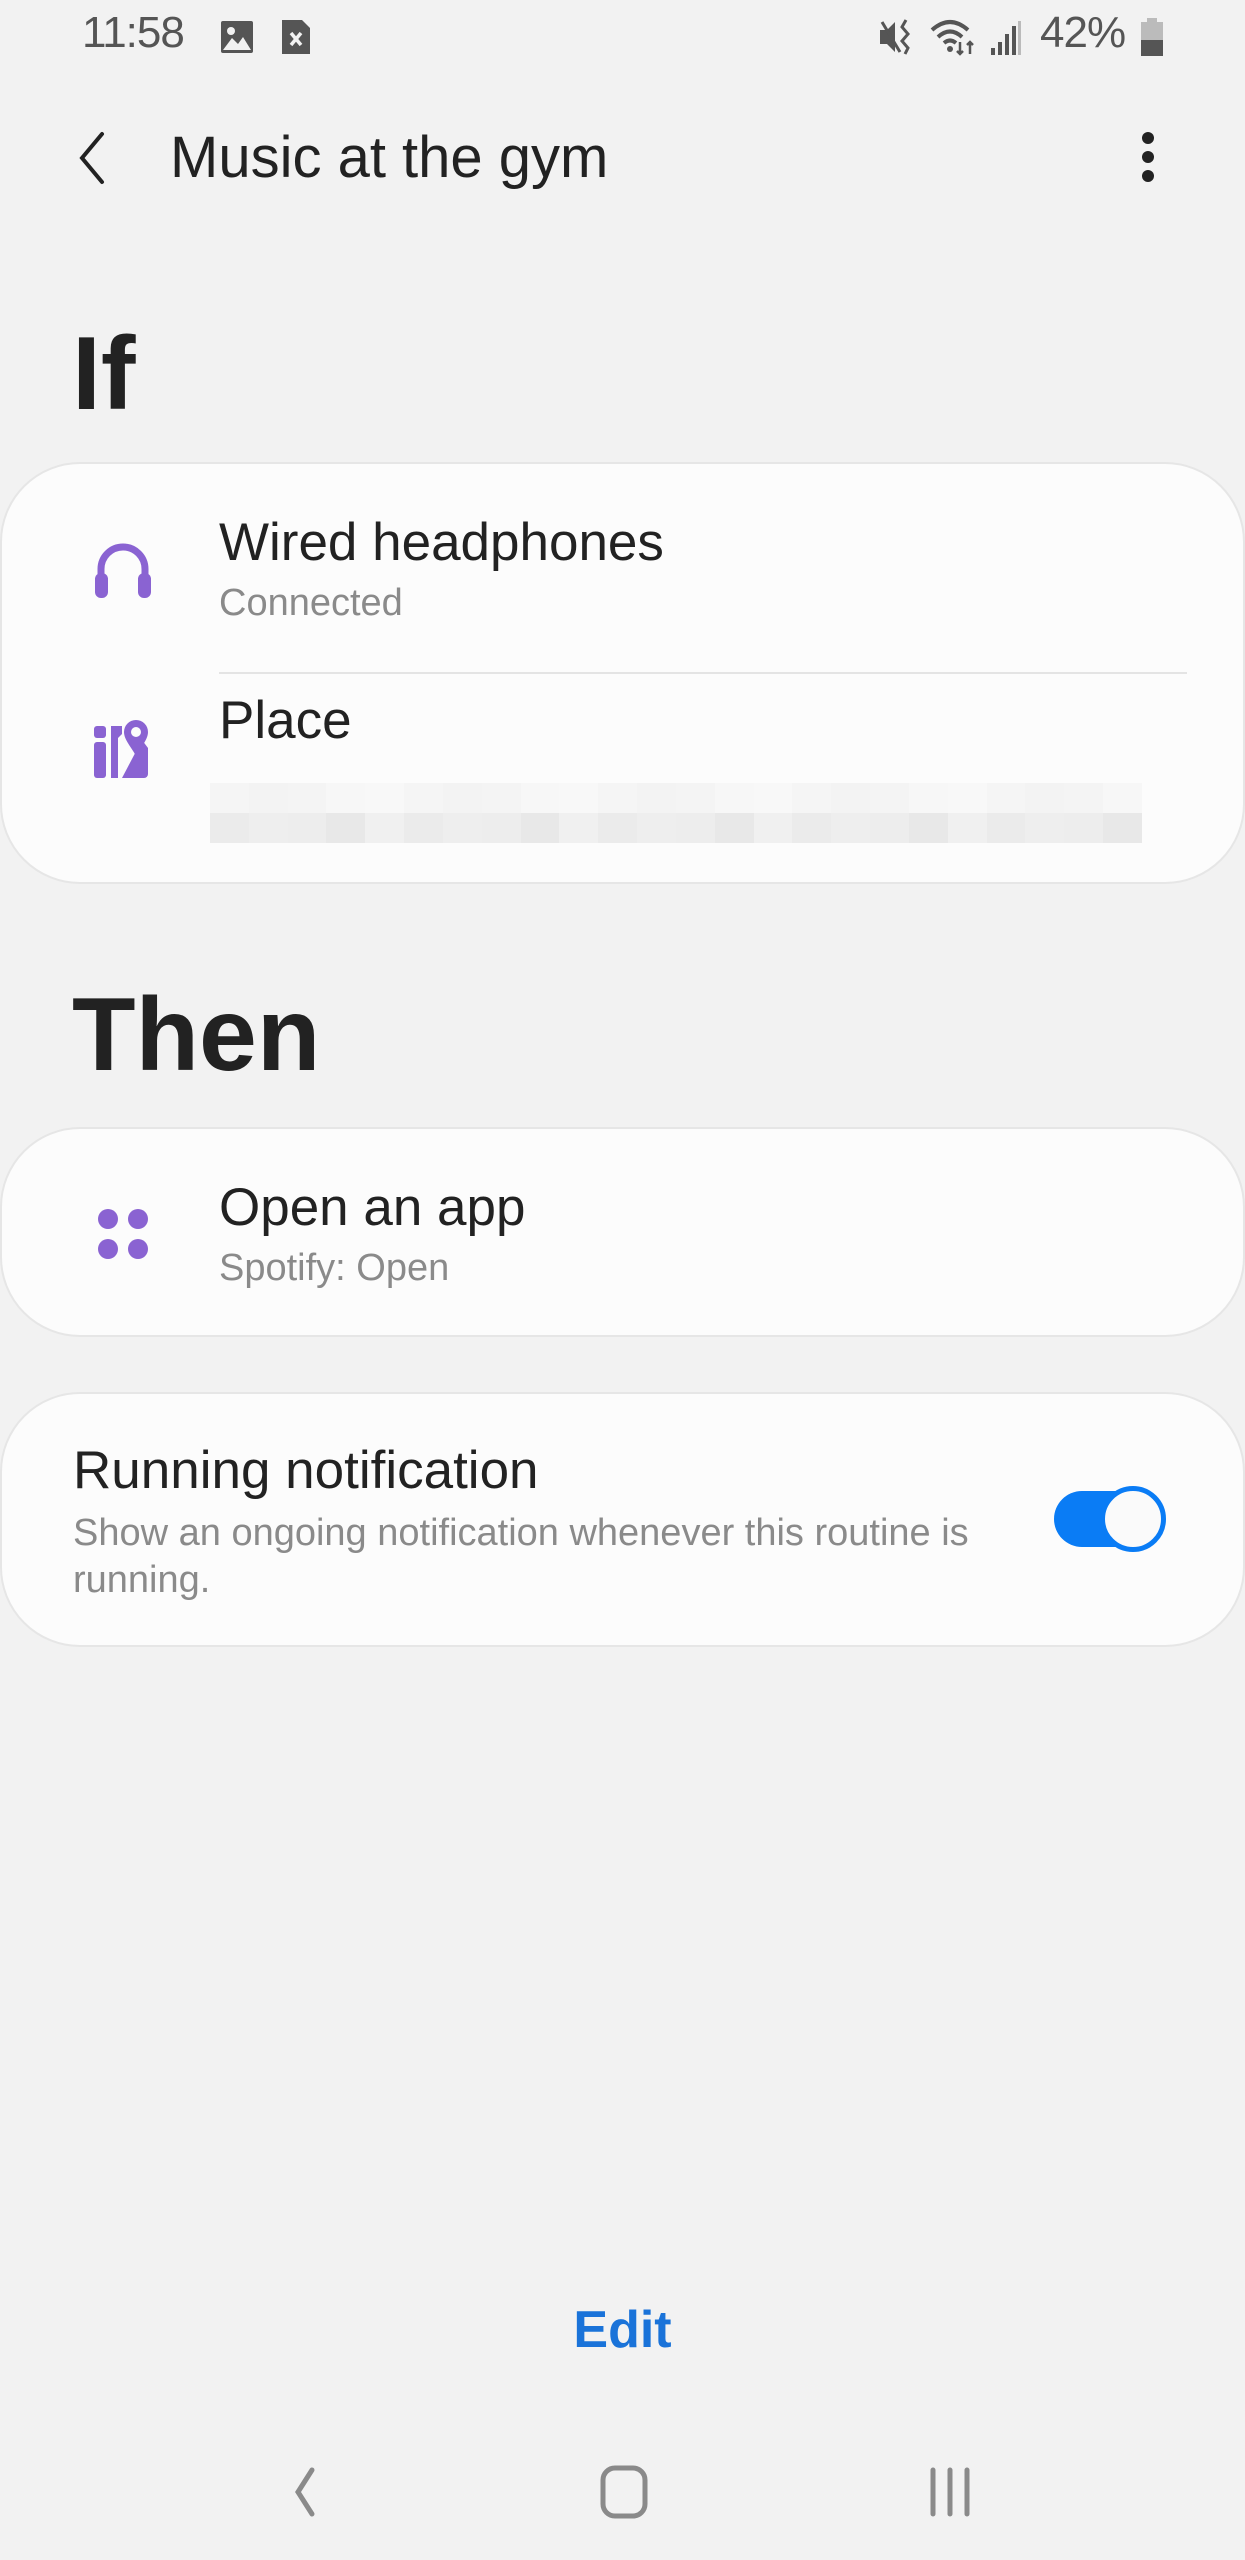  Describe the element at coordinates (196, 1035) in the screenshot. I see `then-heading: Then` at that location.